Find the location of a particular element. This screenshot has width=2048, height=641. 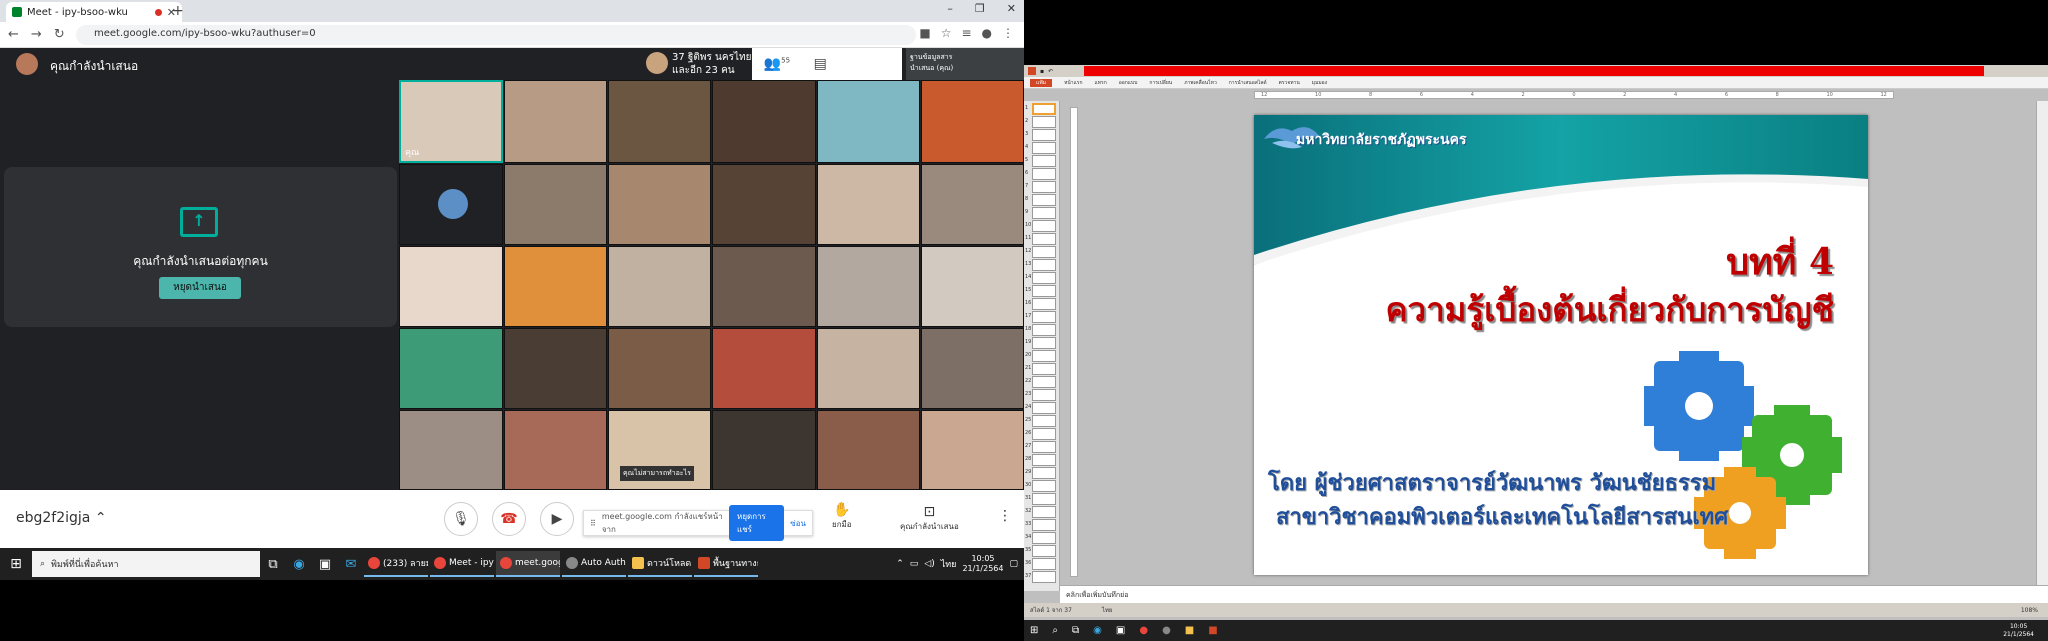

url-field: meet.google.com/ipy-bsoo-wku?authuser=0 is located at coordinates (496, 35).